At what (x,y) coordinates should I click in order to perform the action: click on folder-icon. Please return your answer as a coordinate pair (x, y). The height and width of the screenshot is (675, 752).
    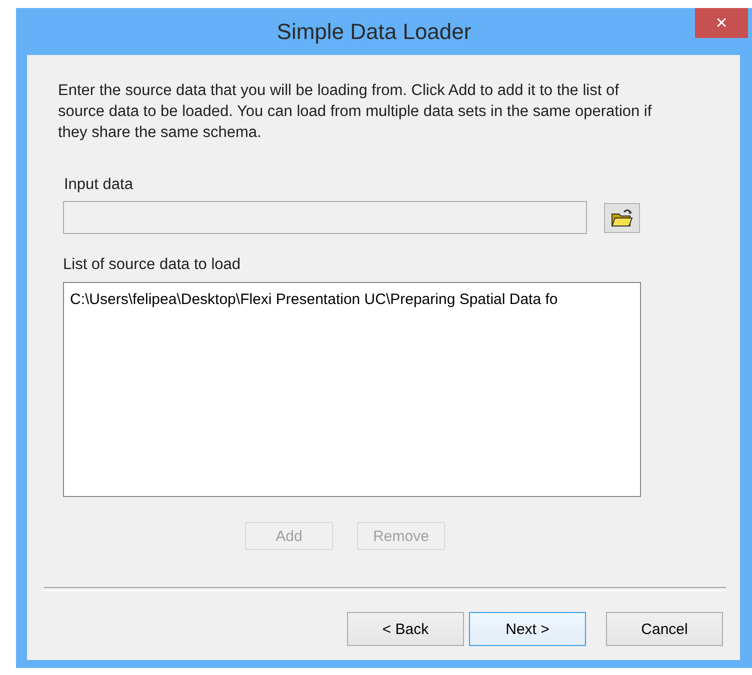
    Looking at the image, I should click on (622, 218).